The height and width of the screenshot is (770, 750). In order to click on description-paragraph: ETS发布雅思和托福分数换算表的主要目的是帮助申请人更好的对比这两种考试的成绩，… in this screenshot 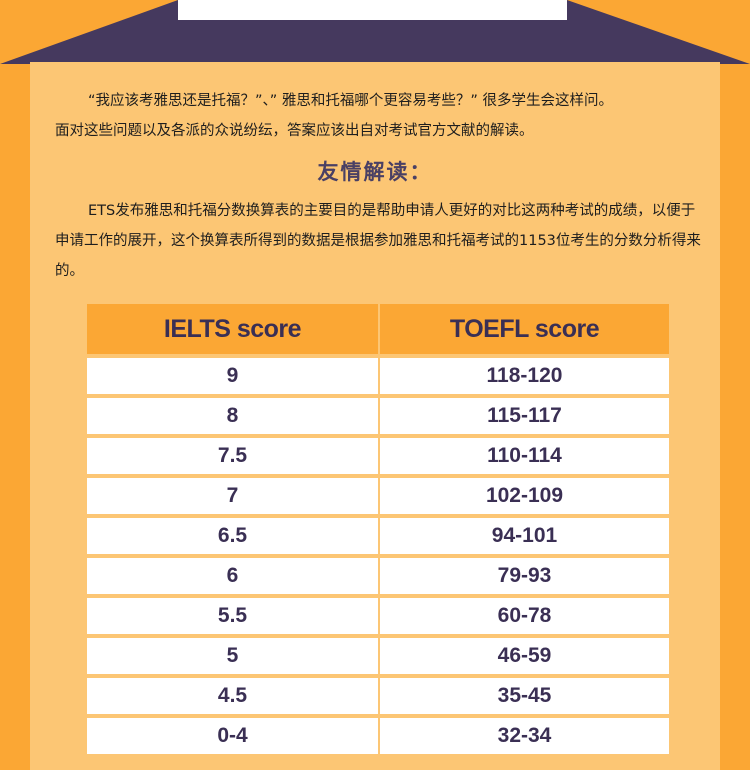, I will do `click(378, 241)`.